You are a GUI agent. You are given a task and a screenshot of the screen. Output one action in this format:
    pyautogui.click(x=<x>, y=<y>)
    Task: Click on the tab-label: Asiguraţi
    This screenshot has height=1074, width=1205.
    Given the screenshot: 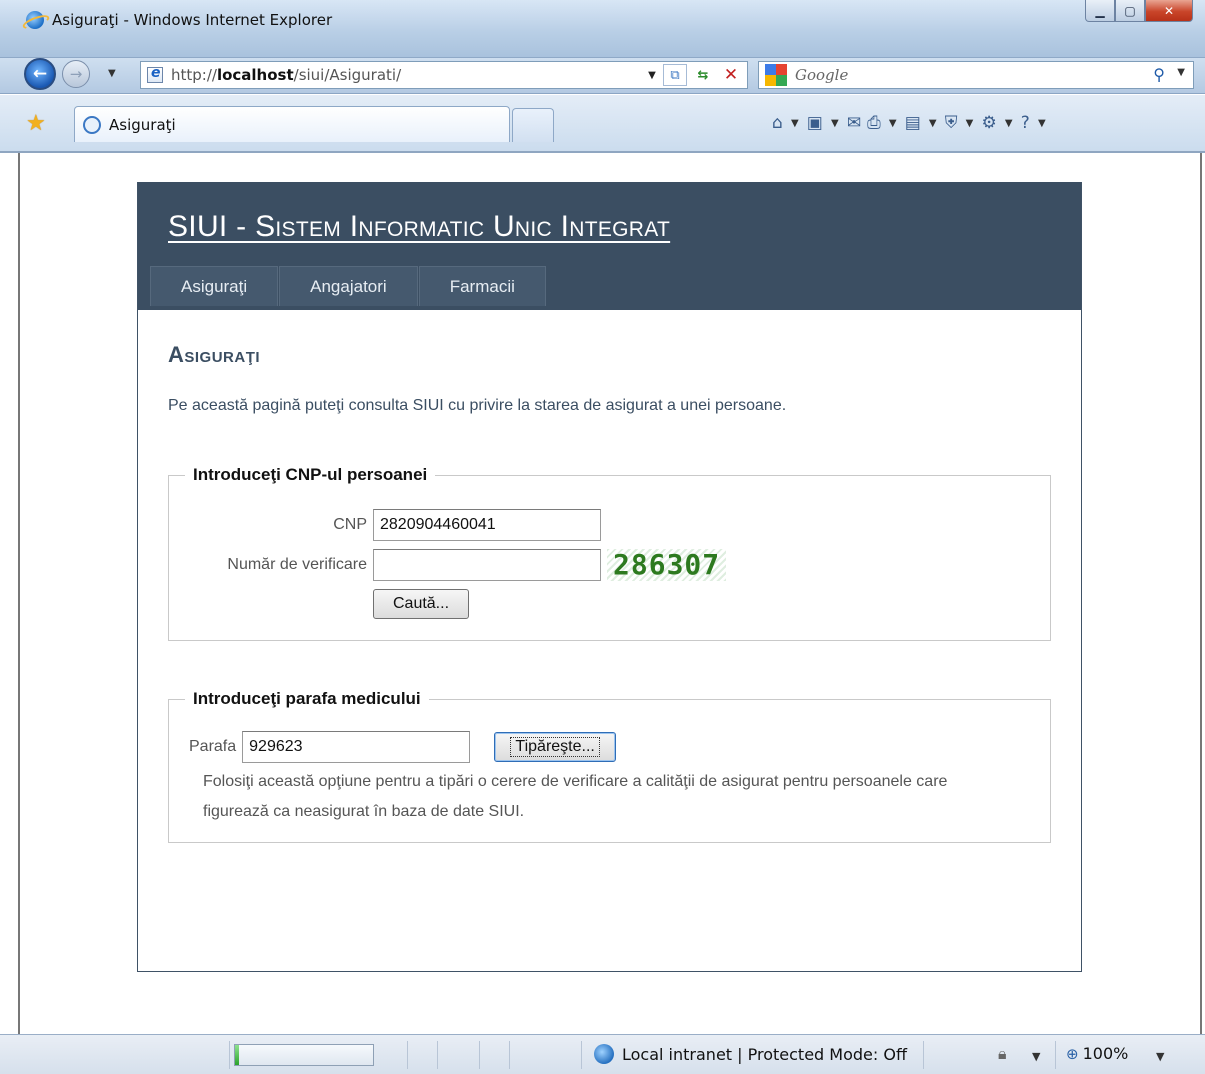 What is the action you would take?
    pyautogui.click(x=142, y=124)
    